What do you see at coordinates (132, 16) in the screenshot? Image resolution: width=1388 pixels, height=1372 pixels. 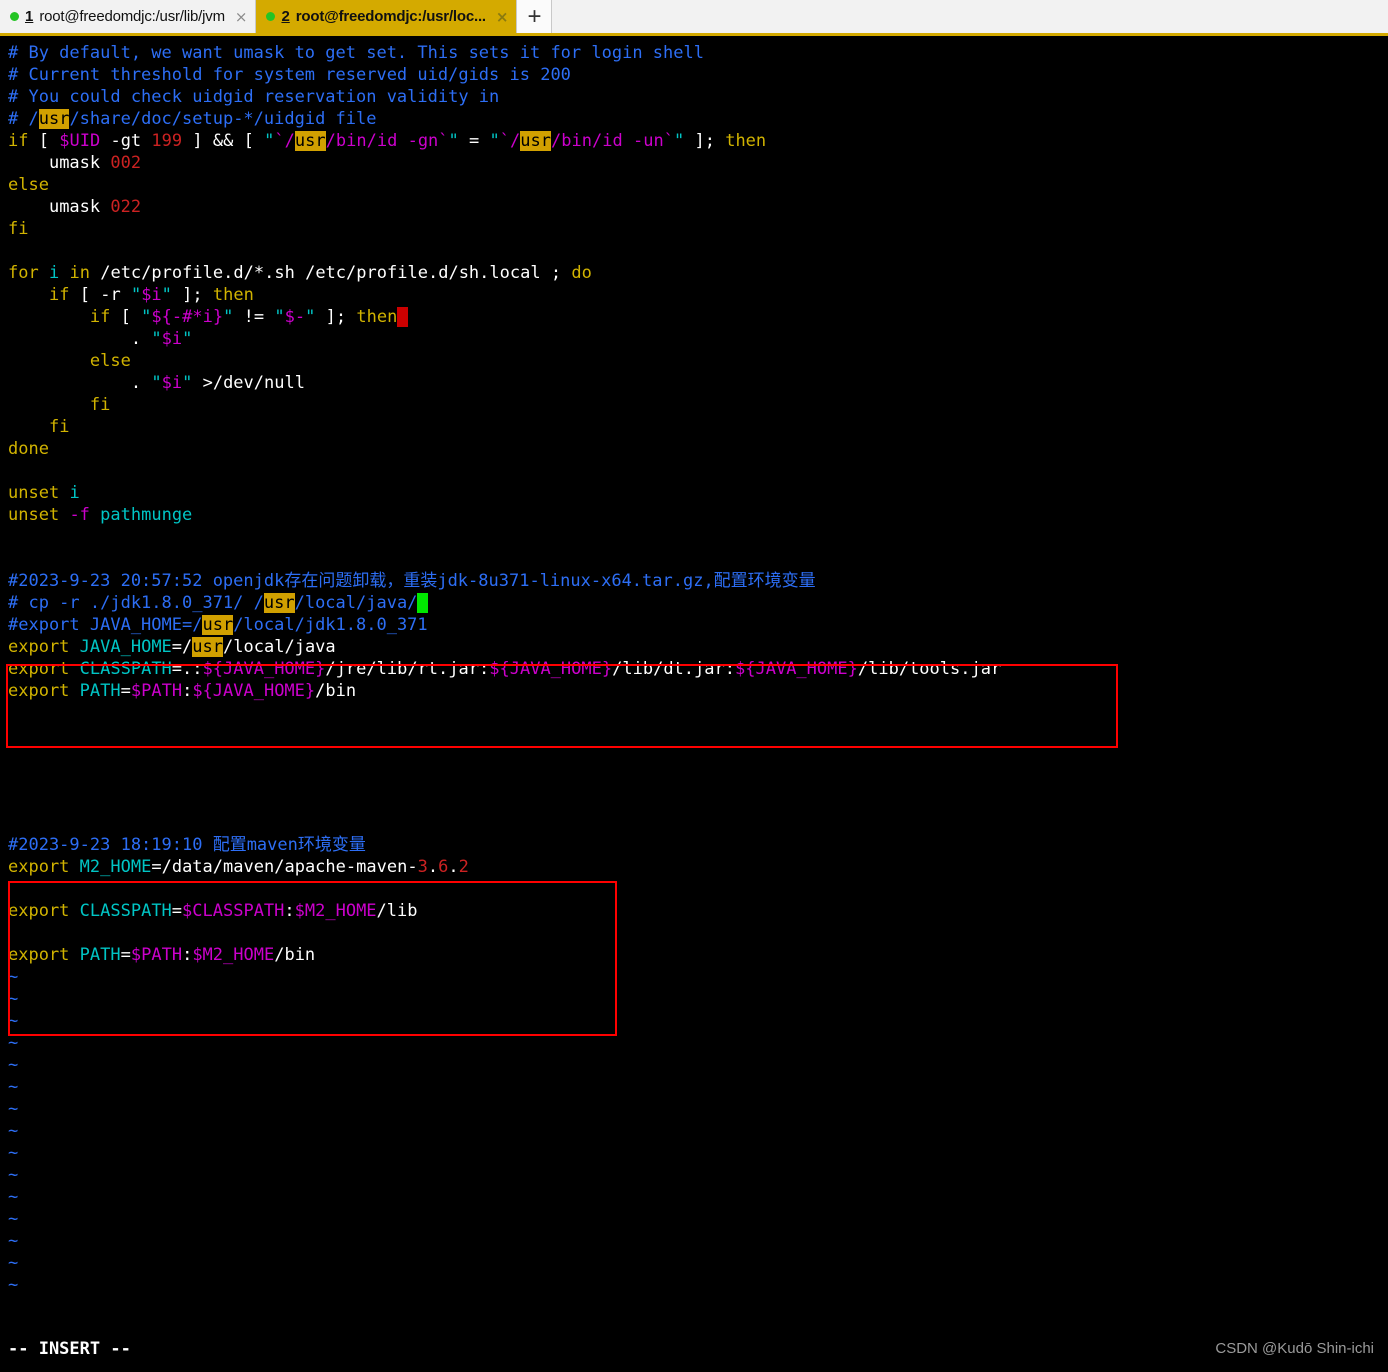 I see `tab-title: root@freedomdjc:/usr/lib/jvm` at bounding box center [132, 16].